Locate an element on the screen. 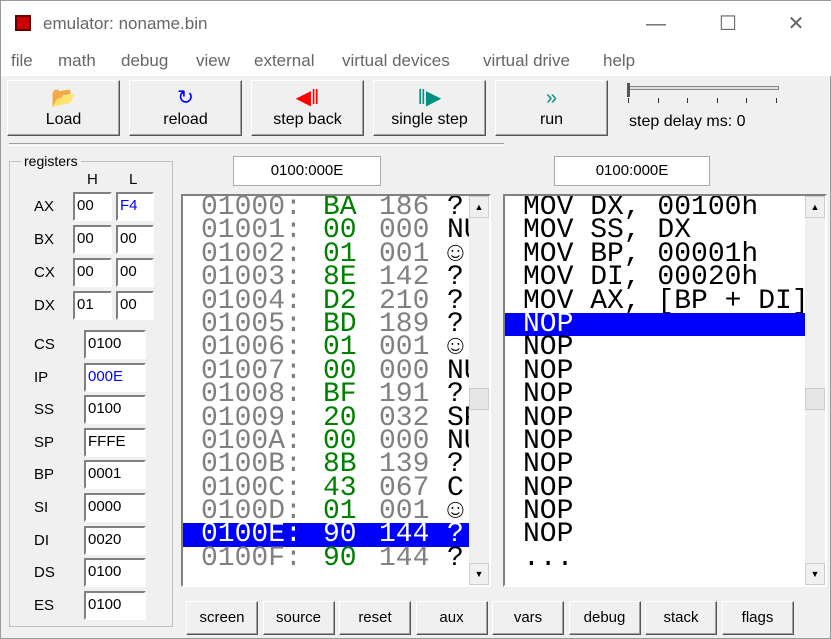 Image resolution: width=831 pixels, height=639 pixels. close-button: ✕ is located at coordinates (796, 24).